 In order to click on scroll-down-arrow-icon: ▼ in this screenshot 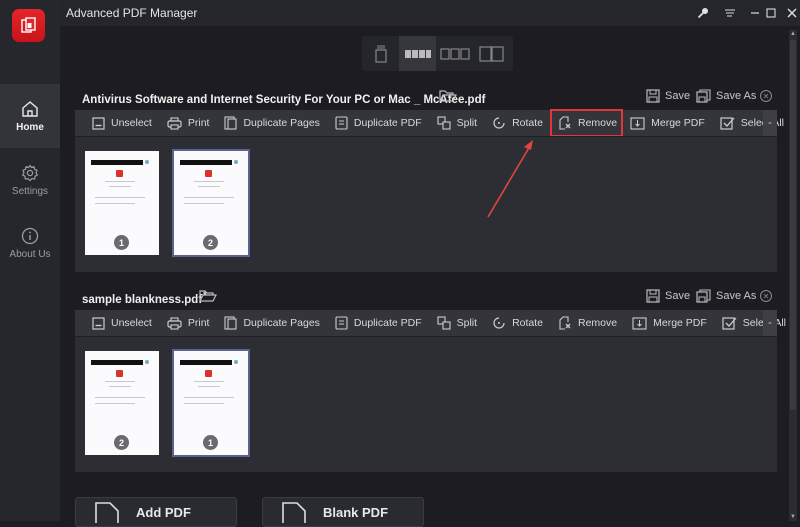, I will do `click(793, 517)`.